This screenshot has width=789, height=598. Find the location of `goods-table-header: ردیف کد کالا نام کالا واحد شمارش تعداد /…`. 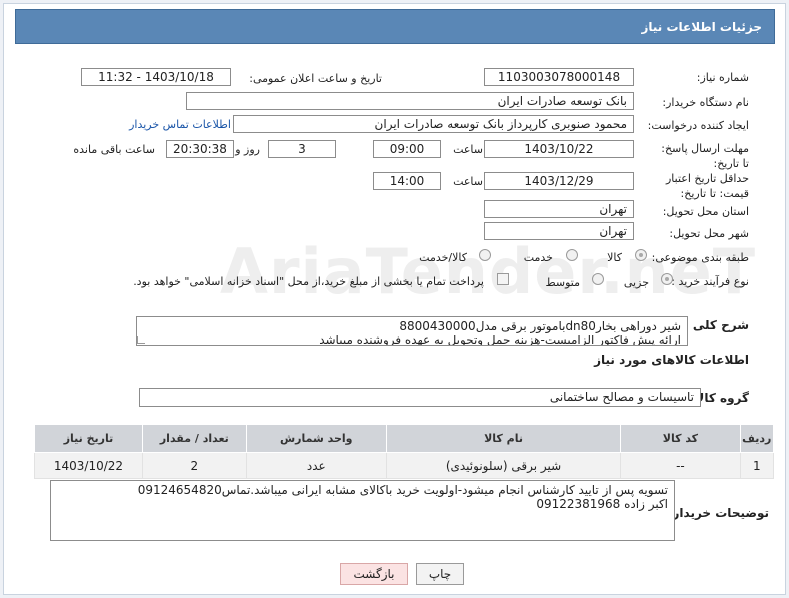

goods-table-header: ردیف کد کالا نام کالا واحد شمارش تعداد /… is located at coordinates (404, 438).